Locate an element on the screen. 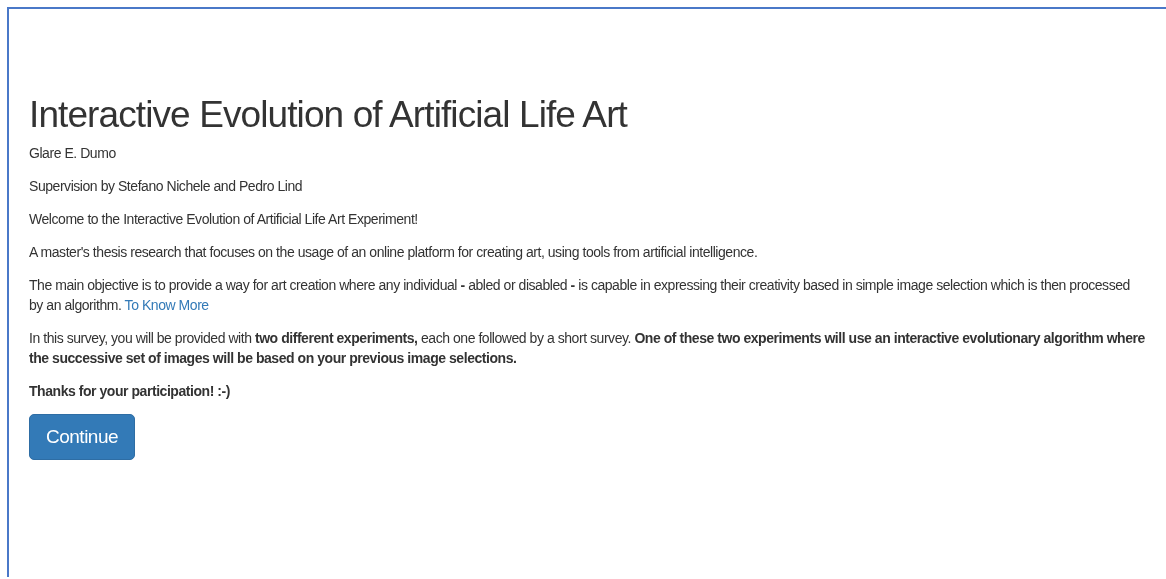 The width and height of the screenshot is (1166, 579). paragraph: Supervision by Stefano Nichele and Pedro Lind is located at coordinates (166, 187).